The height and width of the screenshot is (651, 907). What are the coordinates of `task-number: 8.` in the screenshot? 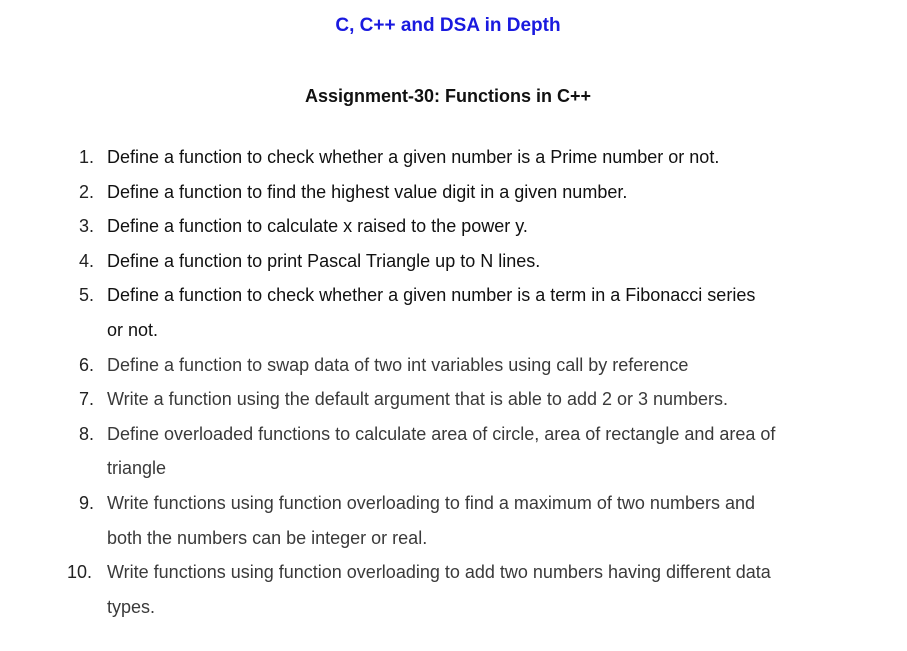 It's located at (87, 433).